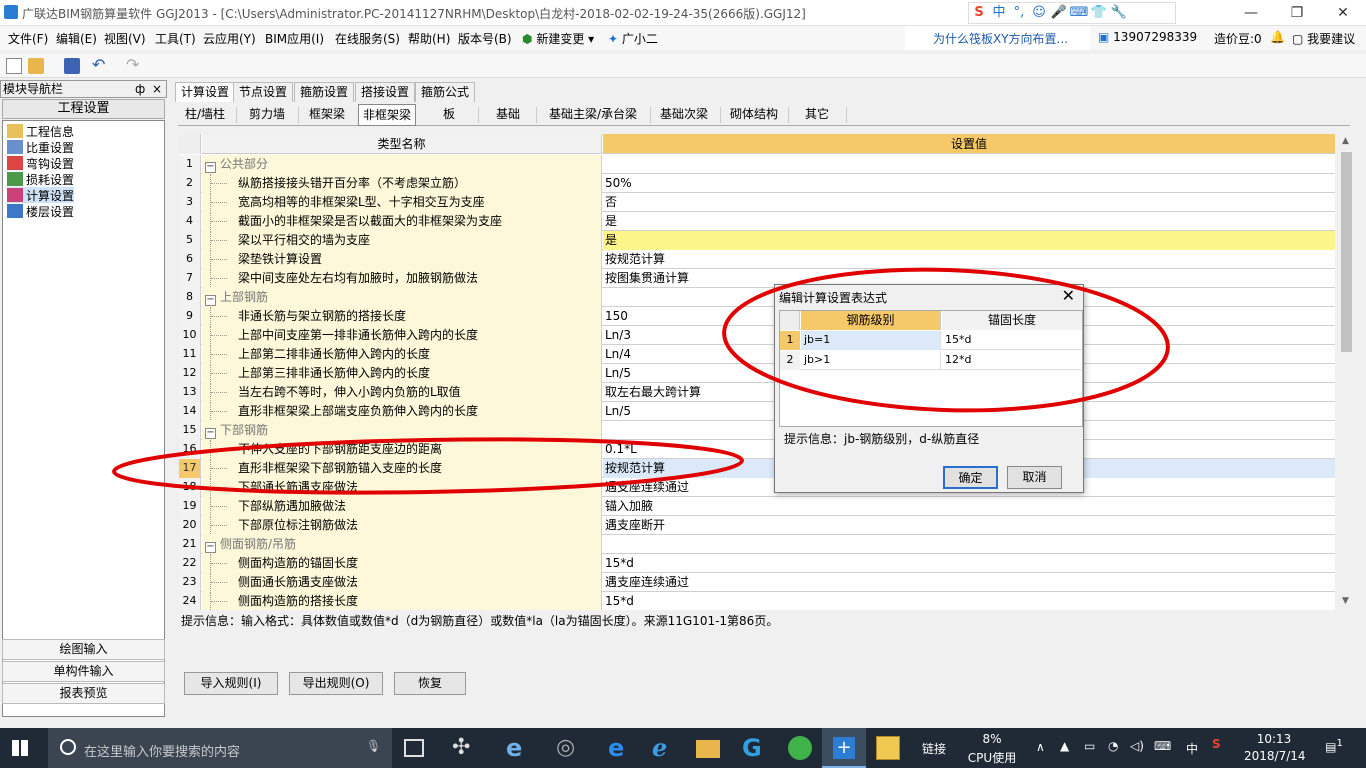 This screenshot has width=1366, height=768. Describe the element at coordinates (1089, 746) in the screenshot. I see `battery-icon: ▭` at that location.